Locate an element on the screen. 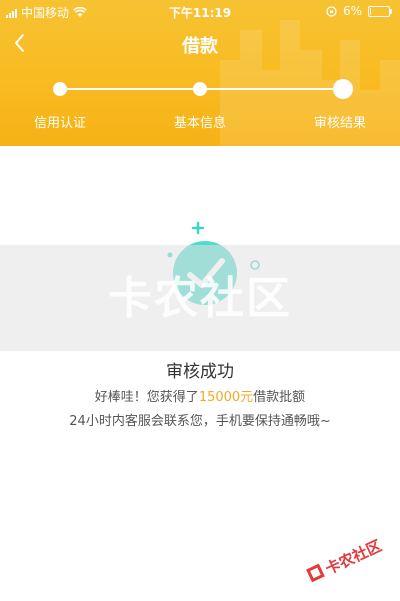 Image resolution: width=400 pixels, height=601 pixels. watermark-logo: 卡农社区 is located at coordinates (345, 560).